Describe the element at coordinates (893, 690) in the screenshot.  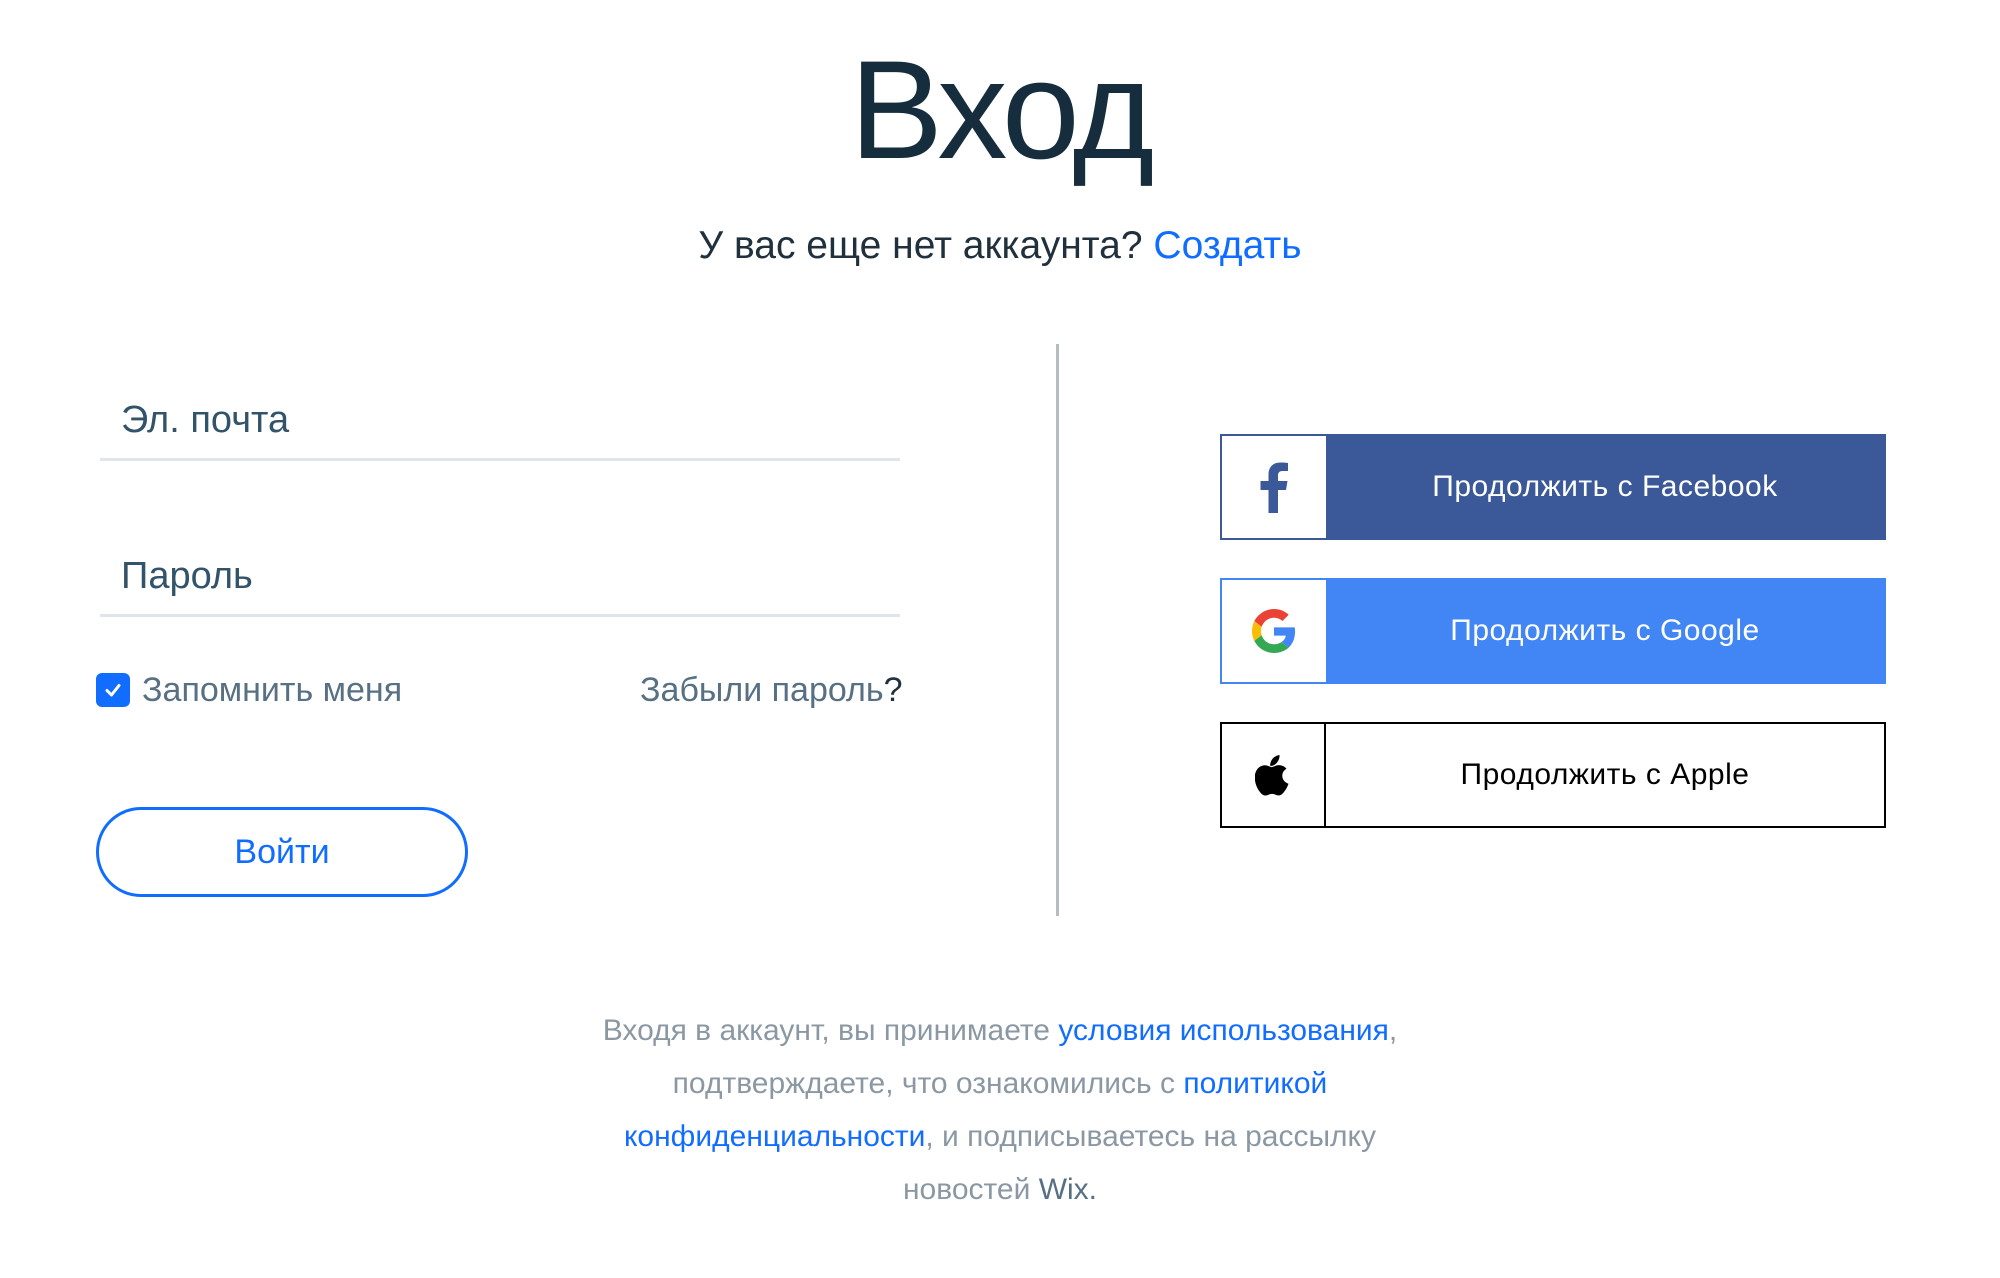
I see `forgot-password-question: ?` at that location.